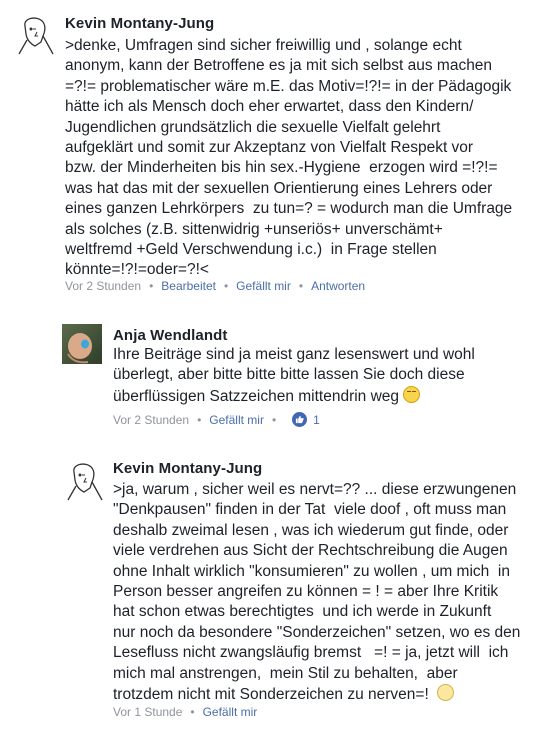  Describe the element at coordinates (338, 286) in the screenshot. I see `reply-link: Antworten` at that location.